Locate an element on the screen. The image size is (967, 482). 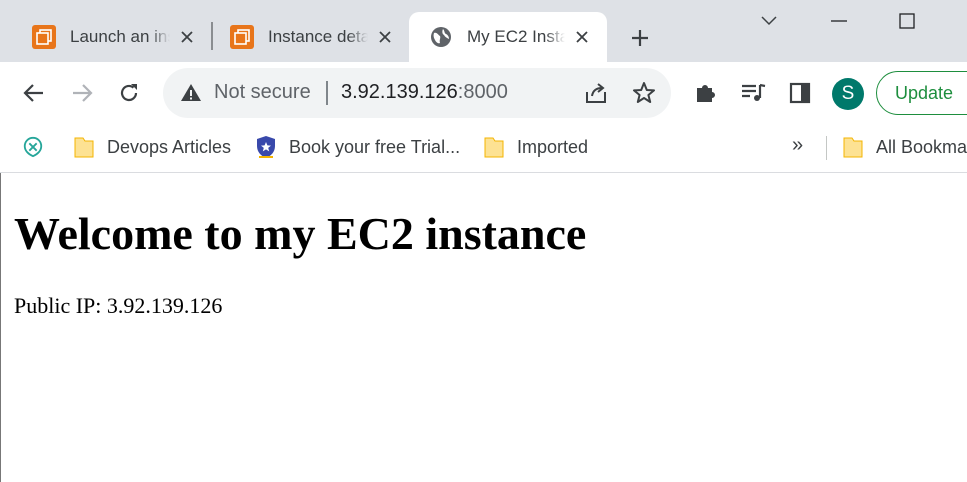
site-icon is located at coordinates (33, 147).